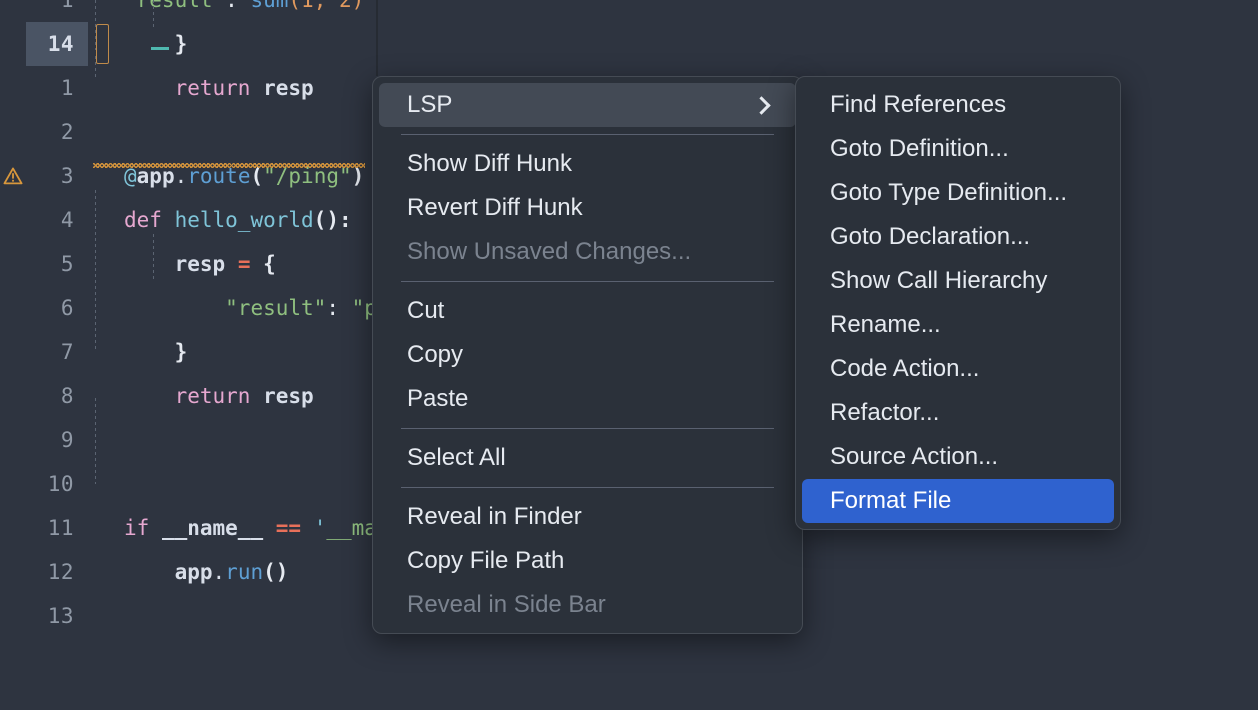  Describe the element at coordinates (244, 264) in the screenshot. I see `code-token: =` at that location.